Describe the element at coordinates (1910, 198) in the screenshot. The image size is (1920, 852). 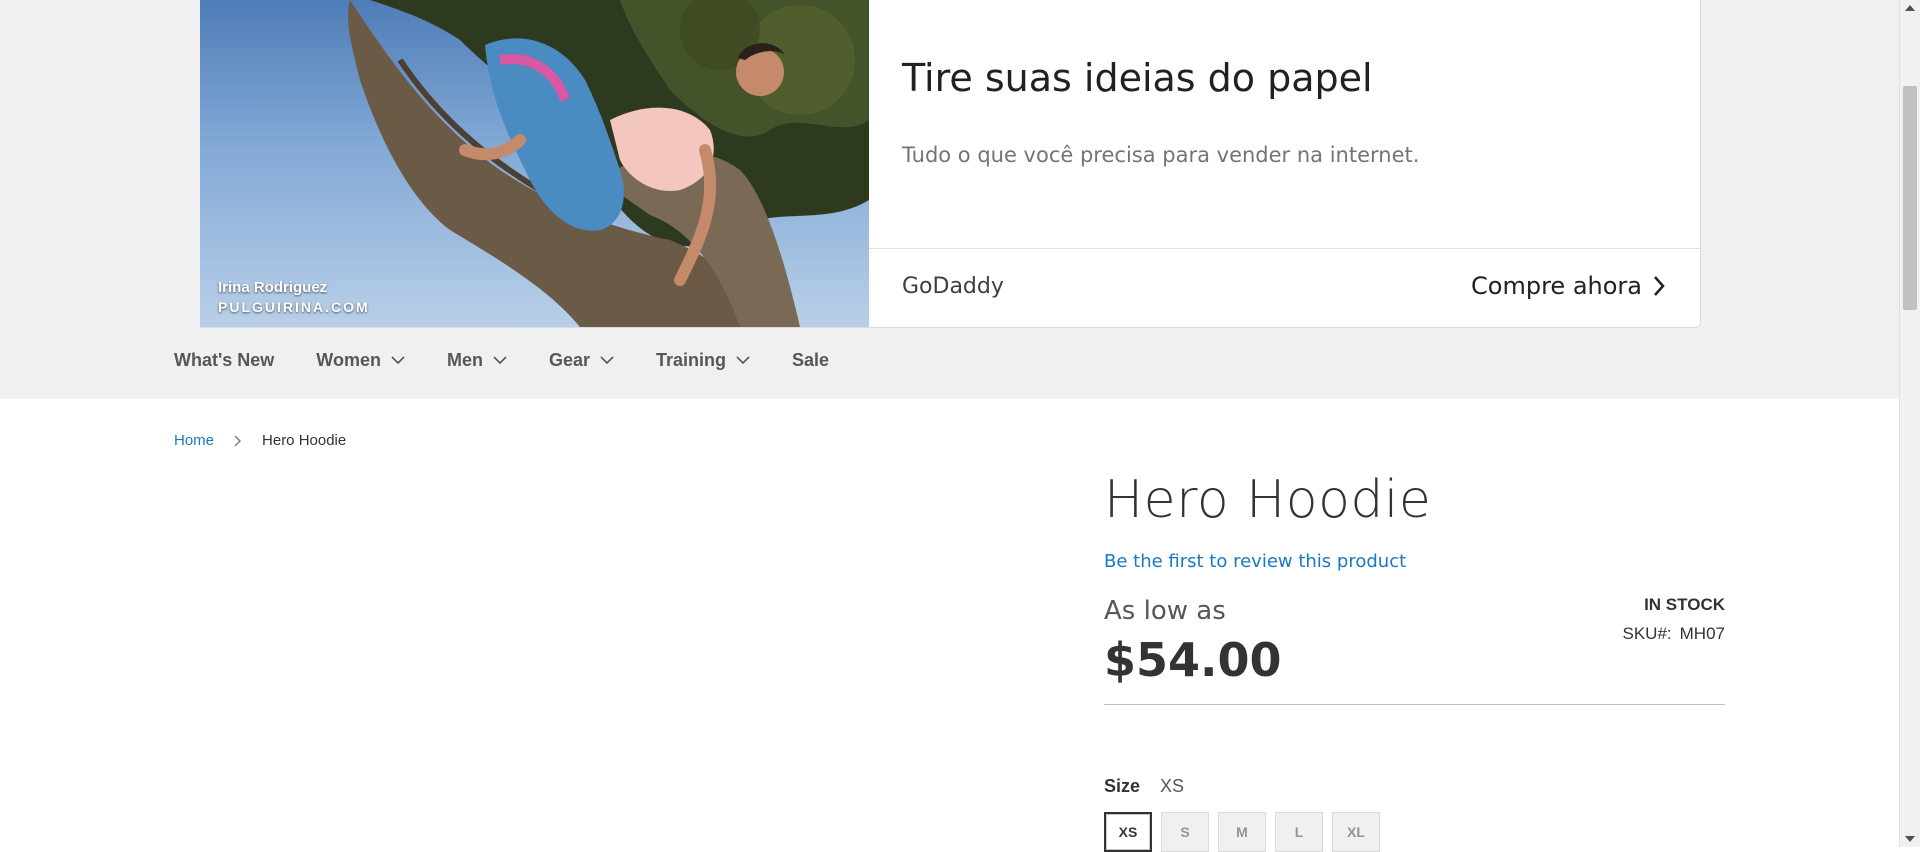
I see `scrollbar-thumb` at that location.